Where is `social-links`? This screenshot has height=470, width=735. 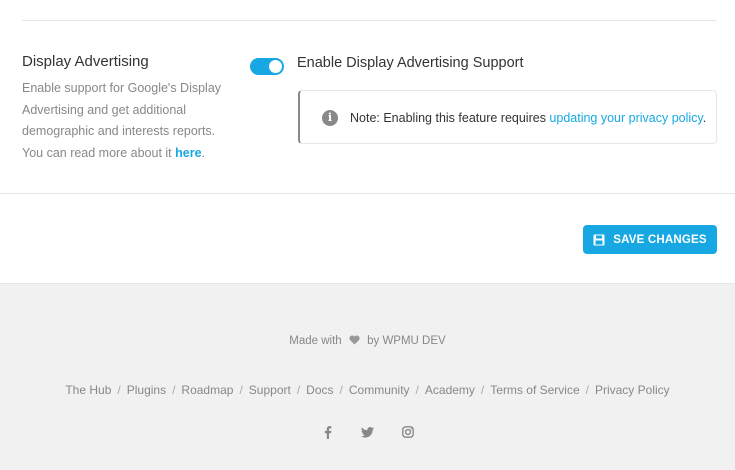 social-links is located at coordinates (367, 432).